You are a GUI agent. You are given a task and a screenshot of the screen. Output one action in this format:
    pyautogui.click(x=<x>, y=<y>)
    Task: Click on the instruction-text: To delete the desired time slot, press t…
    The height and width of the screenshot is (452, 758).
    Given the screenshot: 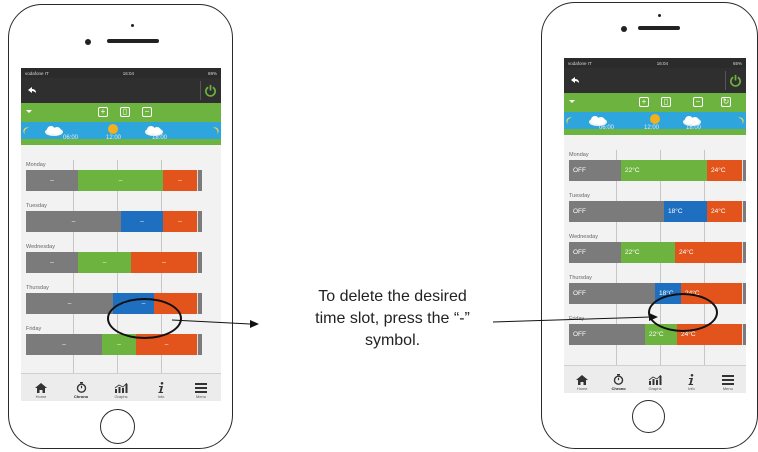 What is the action you would take?
    pyautogui.click(x=392, y=319)
    